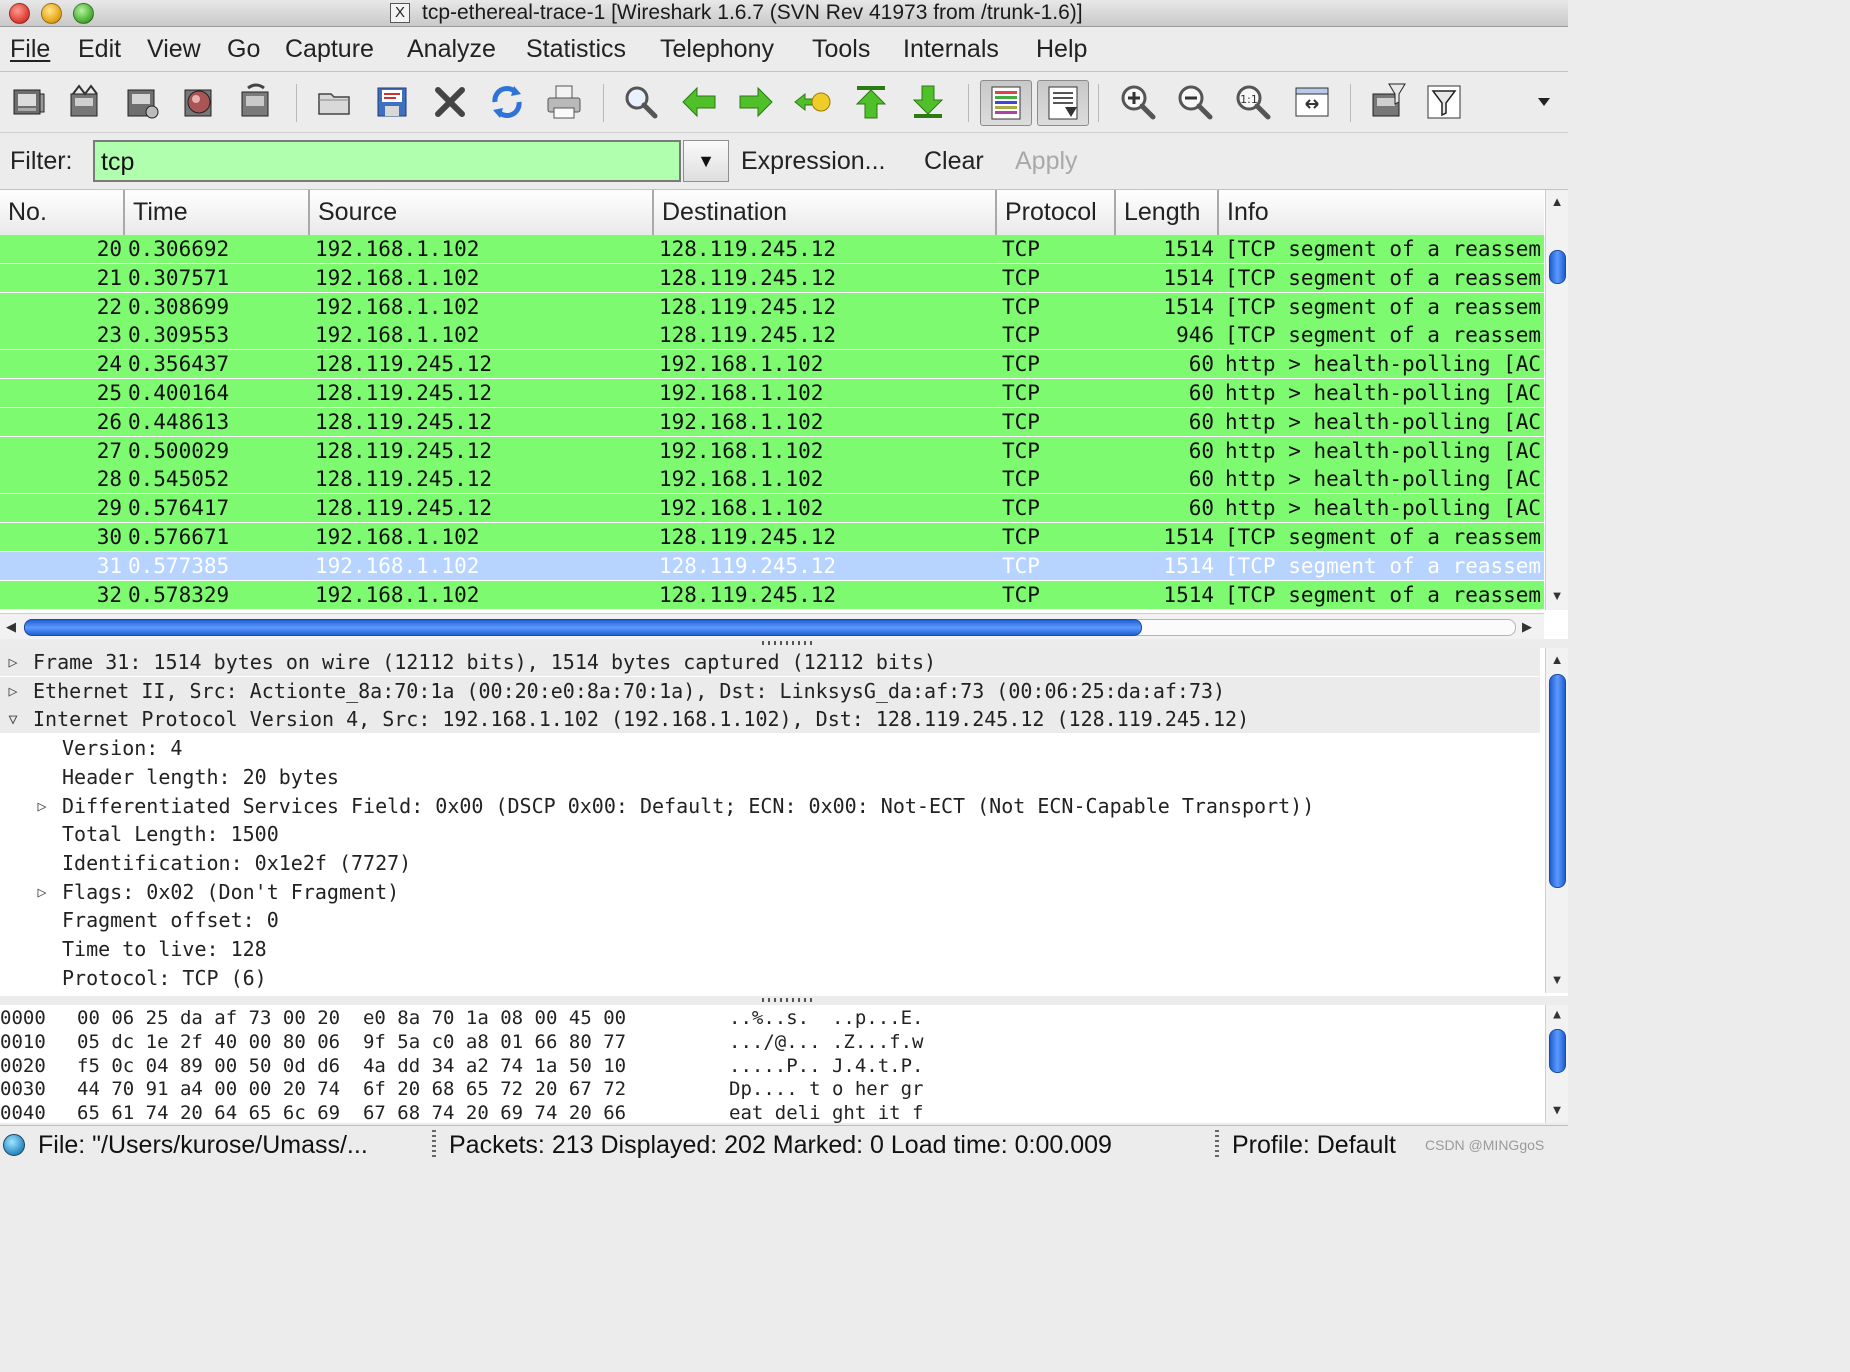  Describe the element at coordinates (1444, 102) in the screenshot. I see `display-filters-icon` at that location.